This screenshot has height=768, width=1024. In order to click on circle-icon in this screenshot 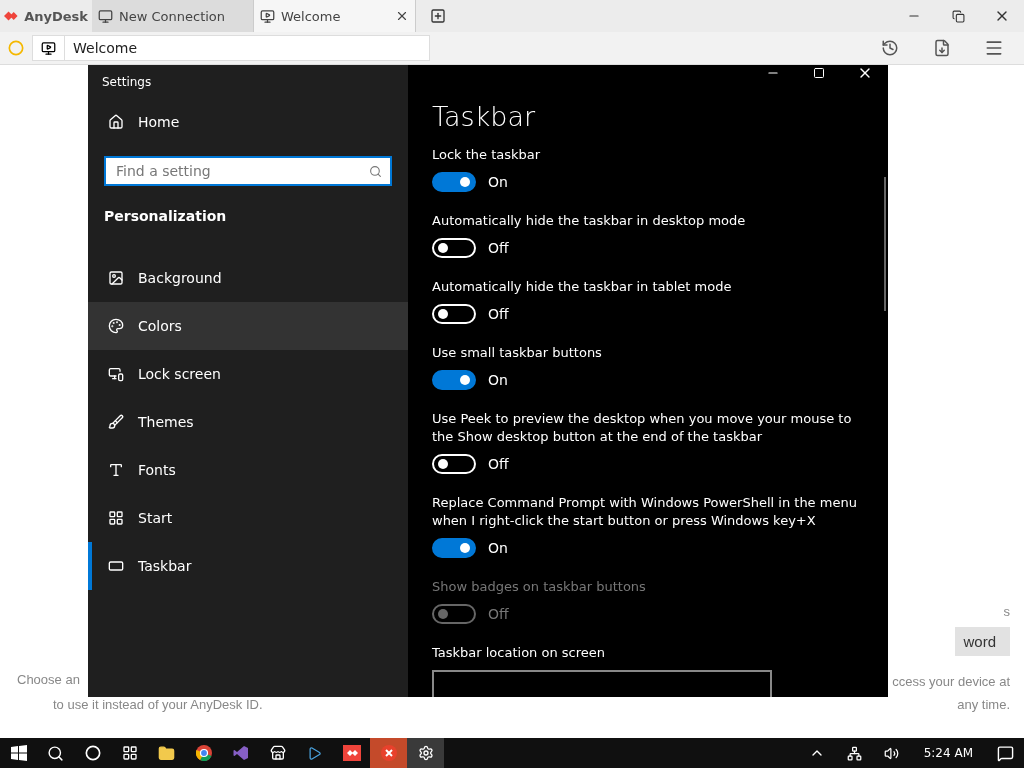, I will do `click(92, 753)`.